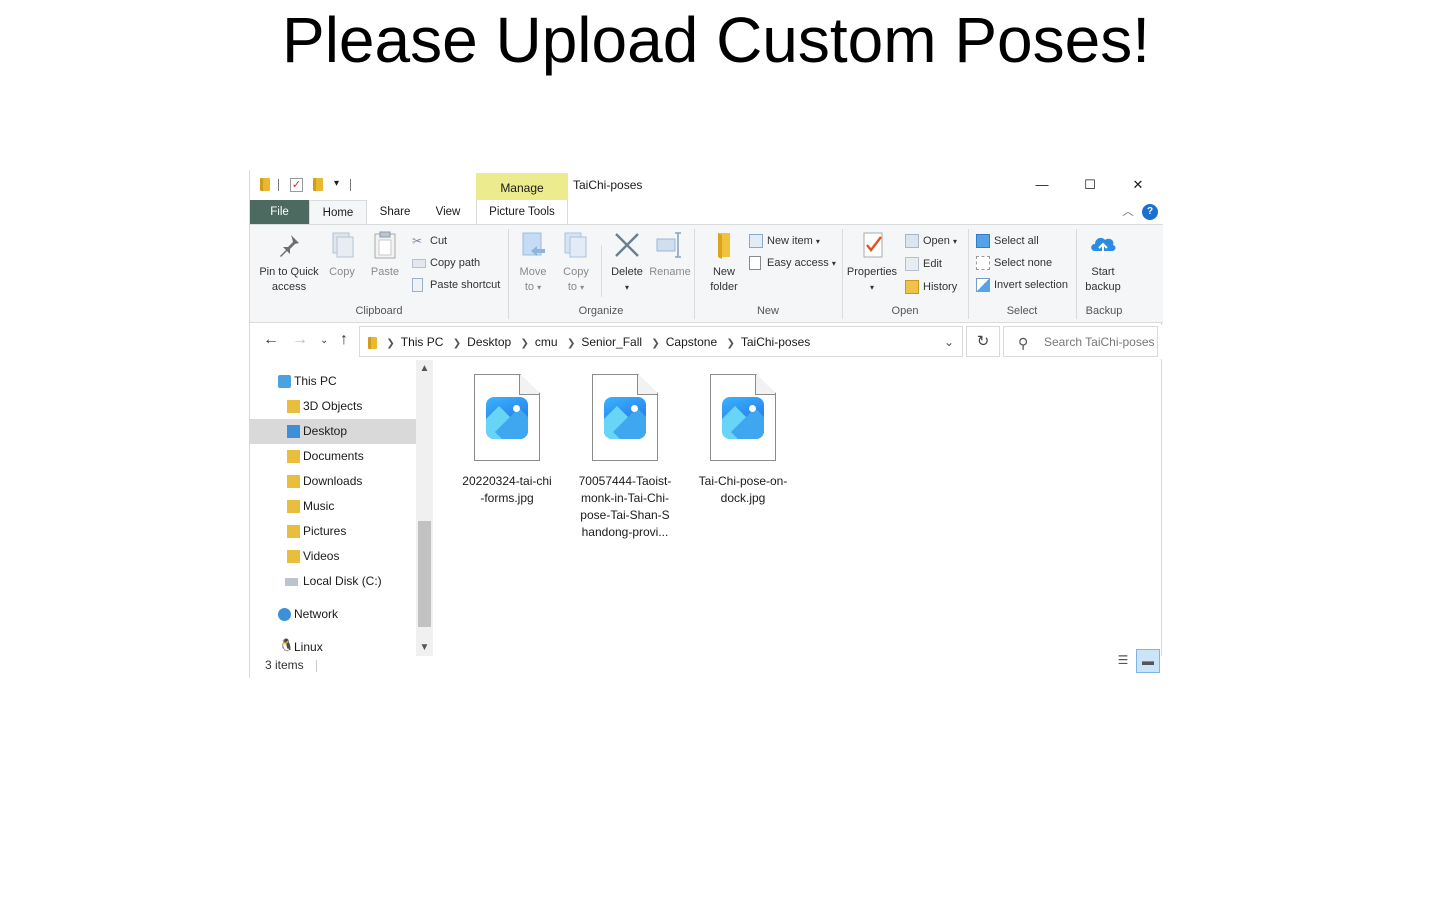 This screenshot has height=900, width=1440. I want to click on tab-manage: Manage, so click(522, 186).